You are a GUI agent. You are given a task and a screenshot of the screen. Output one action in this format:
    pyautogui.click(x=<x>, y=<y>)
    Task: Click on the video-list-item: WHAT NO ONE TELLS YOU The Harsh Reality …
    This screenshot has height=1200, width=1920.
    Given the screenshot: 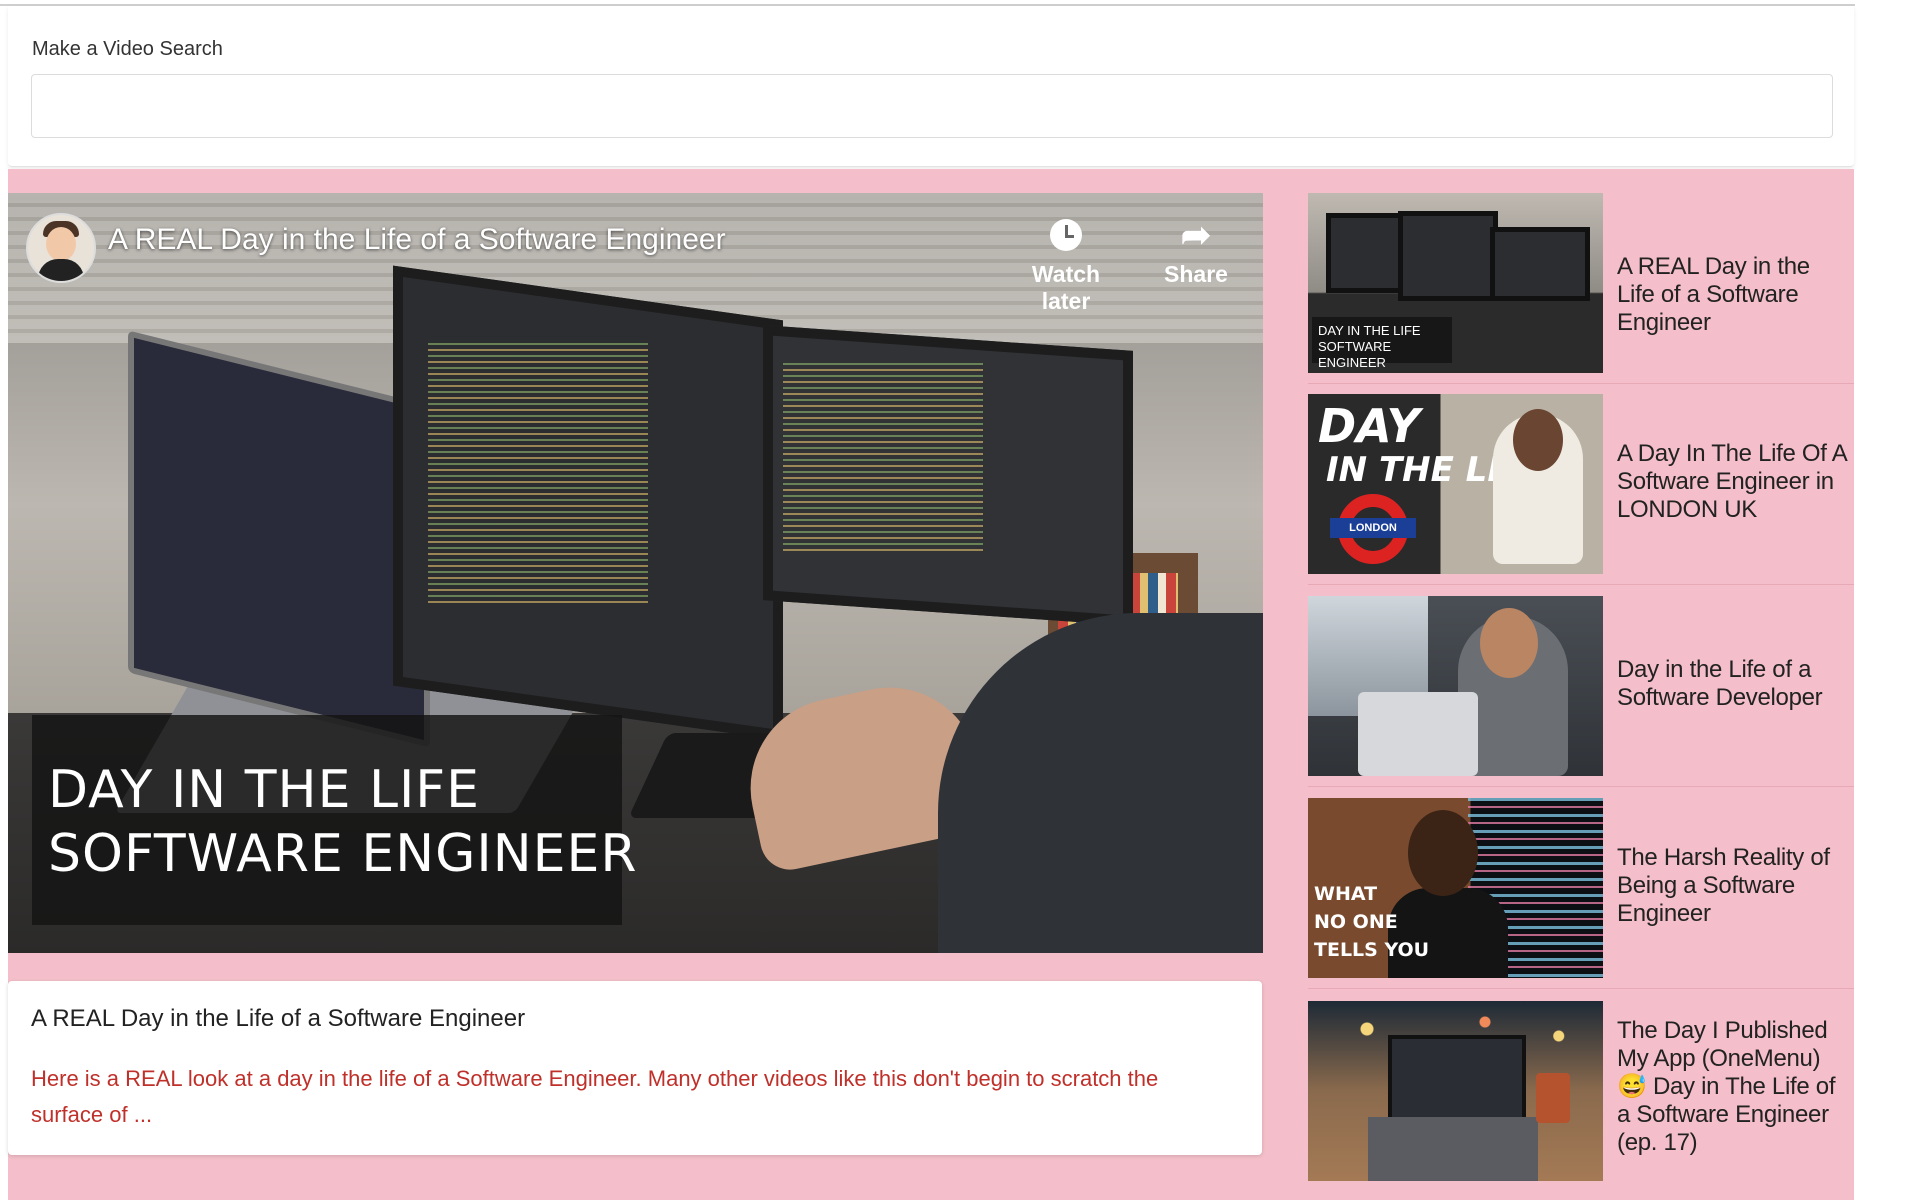 What is the action you would take?
    pyautogui.click(x=1581, y=893)
    